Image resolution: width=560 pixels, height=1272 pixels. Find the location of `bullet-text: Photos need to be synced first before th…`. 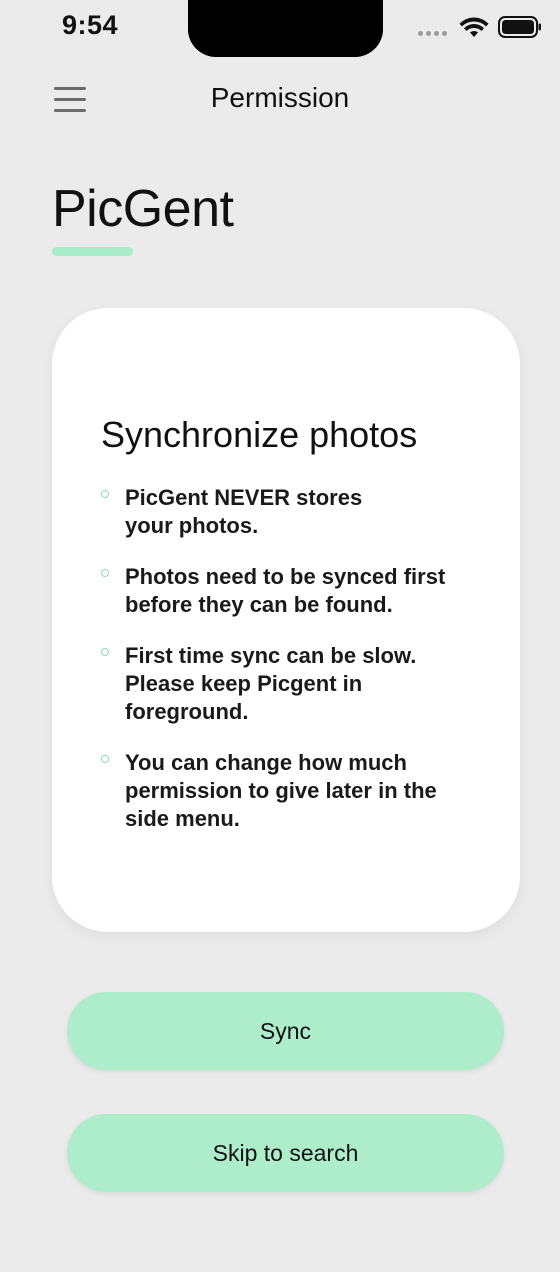

bullet-text: Photos need to be synced first before th… is located at coordinates (285, 590).